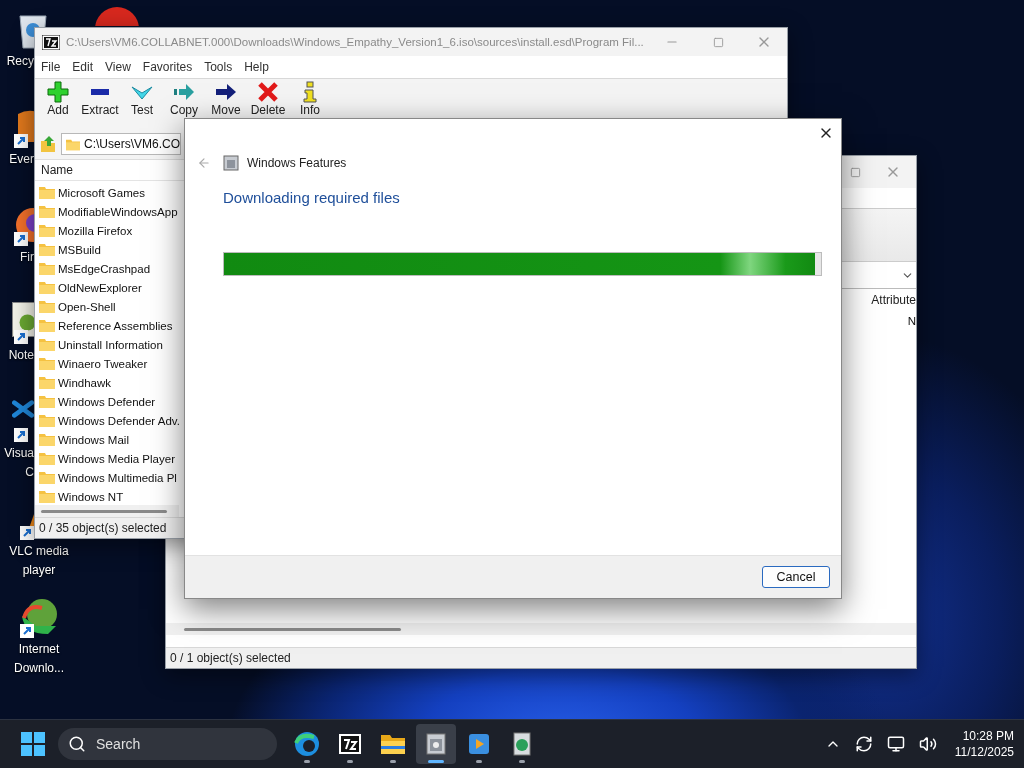 This screenshot has height=768, width=1024. Describe the element at coordinates (110, 344) in the screenshot. I see `folder-name: Uninstall Information` at that location.